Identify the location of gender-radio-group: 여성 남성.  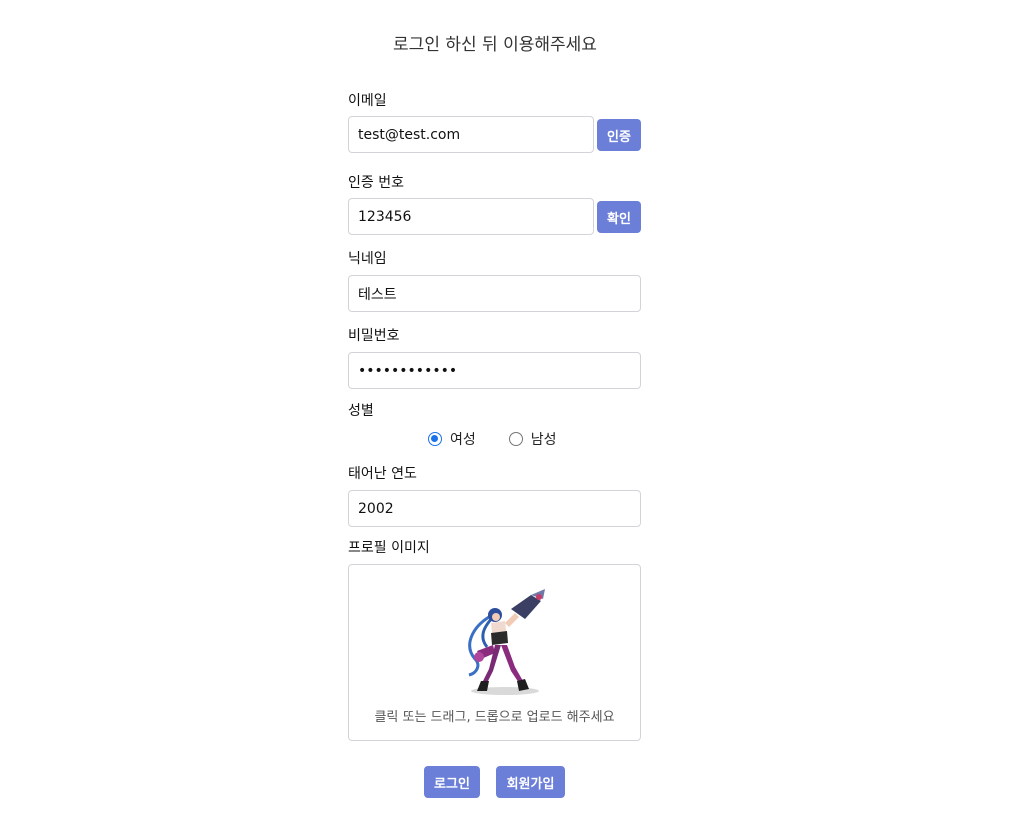
(509, 439).